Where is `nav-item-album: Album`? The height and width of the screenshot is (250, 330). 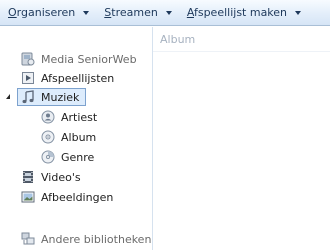 nav-item-album: Album is located at coordinates (68, 137).